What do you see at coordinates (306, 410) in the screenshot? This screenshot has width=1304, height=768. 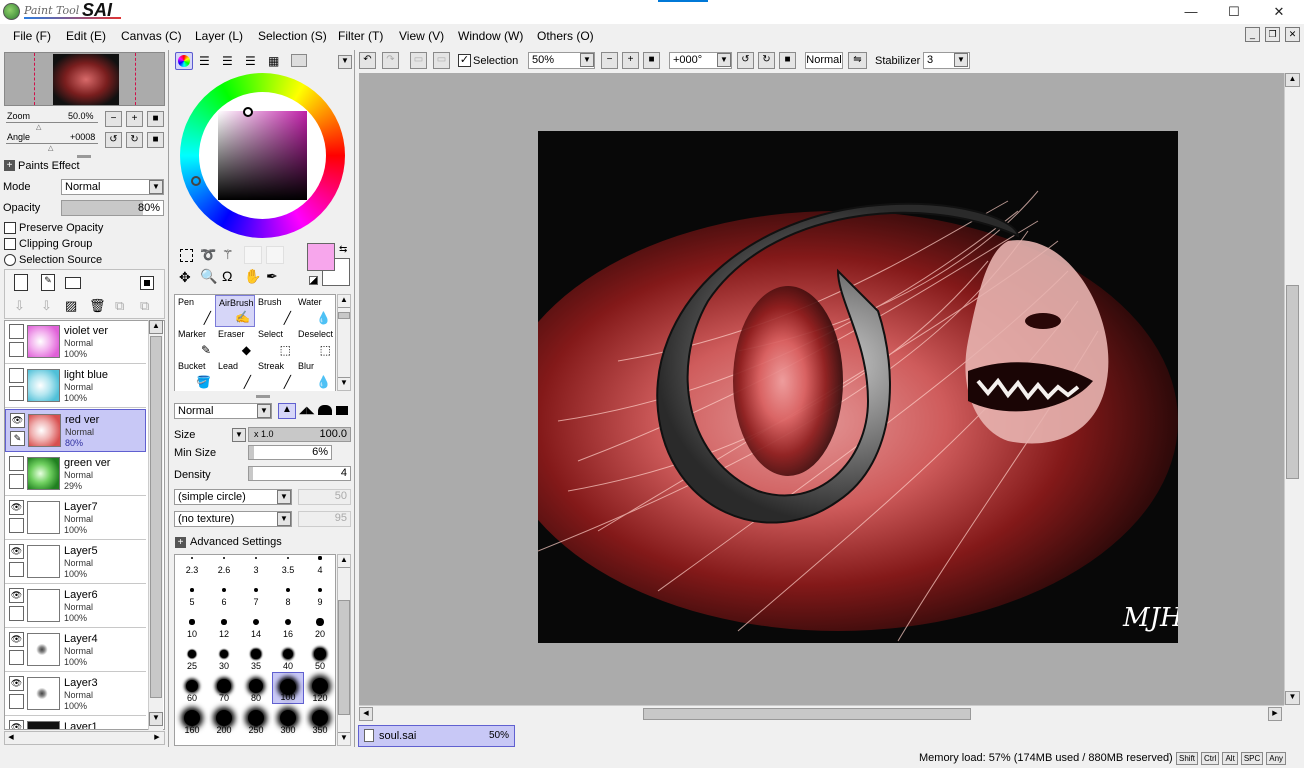 I see `brush-shape-soft-icon: ◢◣` at bounding box center [306, 410].